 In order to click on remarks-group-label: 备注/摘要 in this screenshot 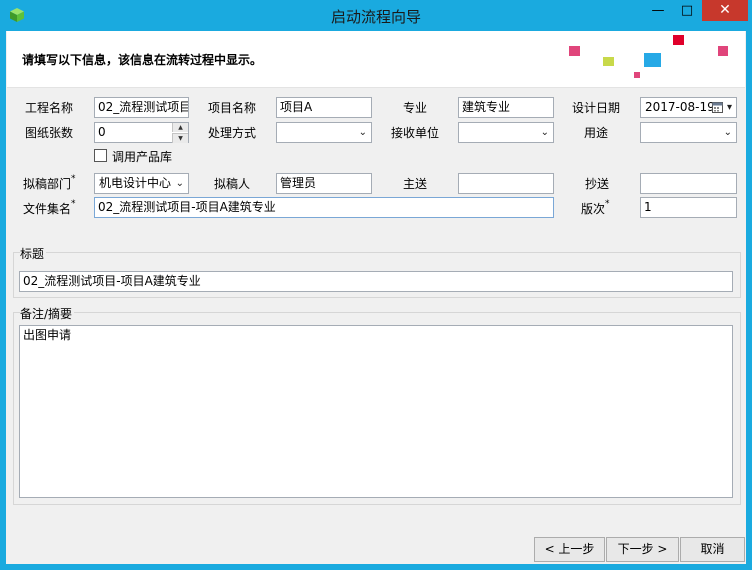, I will do `click(47, 313)`.